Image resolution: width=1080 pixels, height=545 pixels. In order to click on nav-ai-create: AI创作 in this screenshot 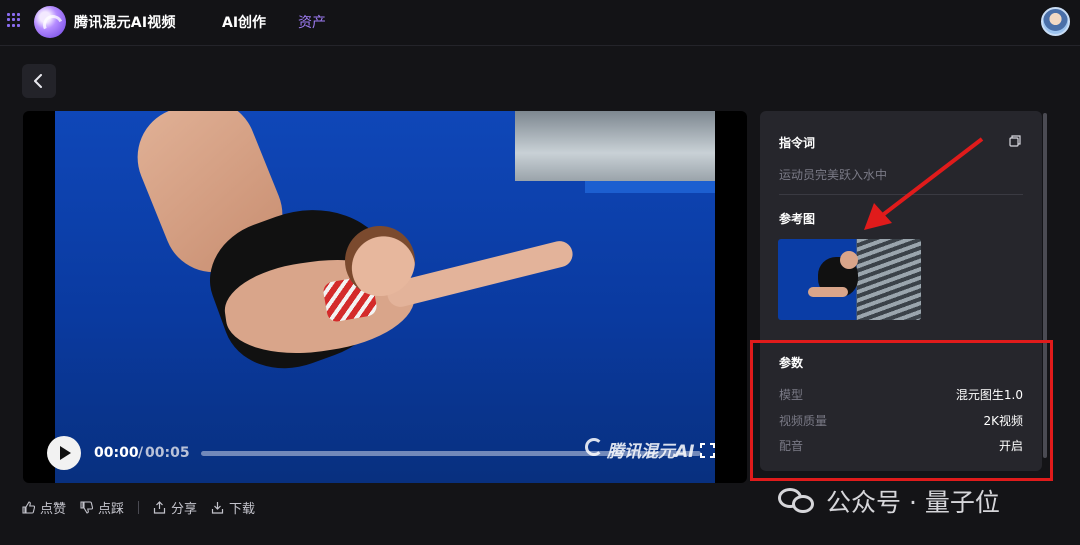, I will do `click(244, 22)`.